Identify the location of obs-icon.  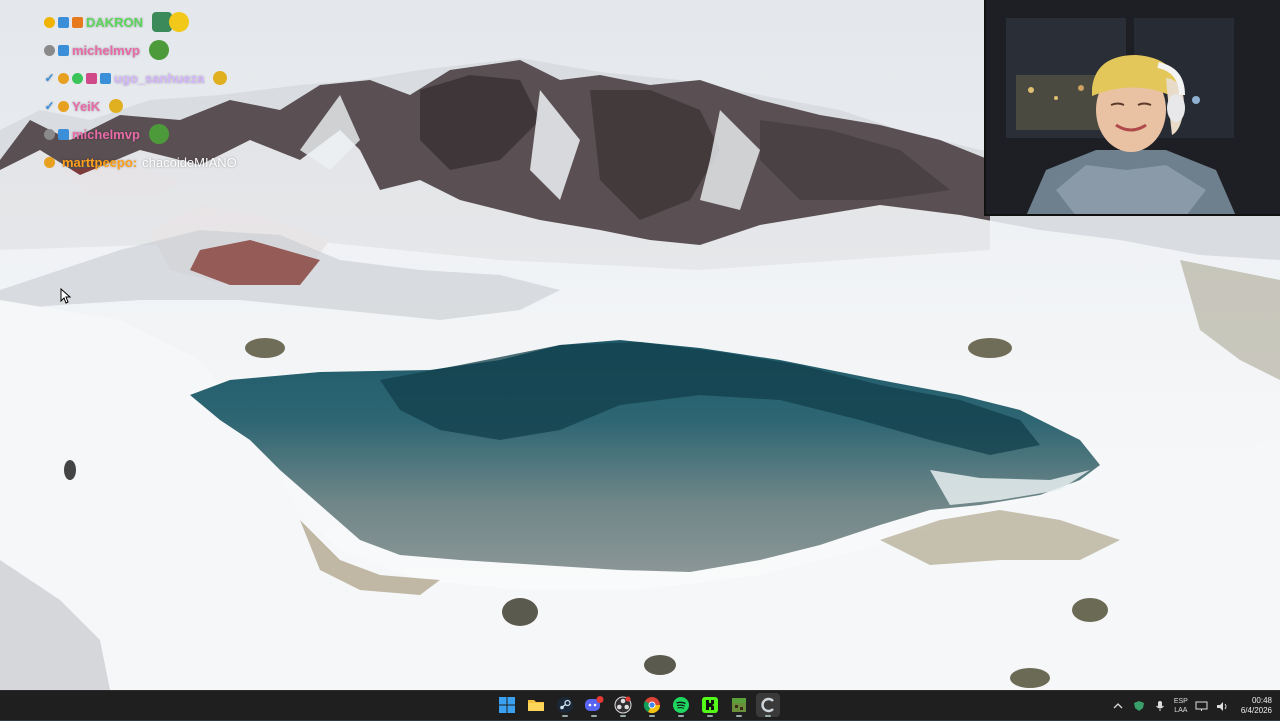
(623, 705).